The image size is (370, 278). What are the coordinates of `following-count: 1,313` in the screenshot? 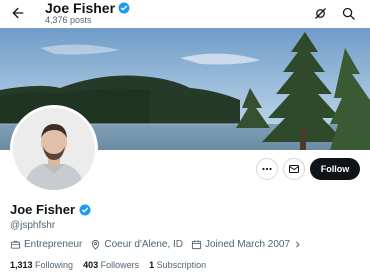 It's located at (23, 265).